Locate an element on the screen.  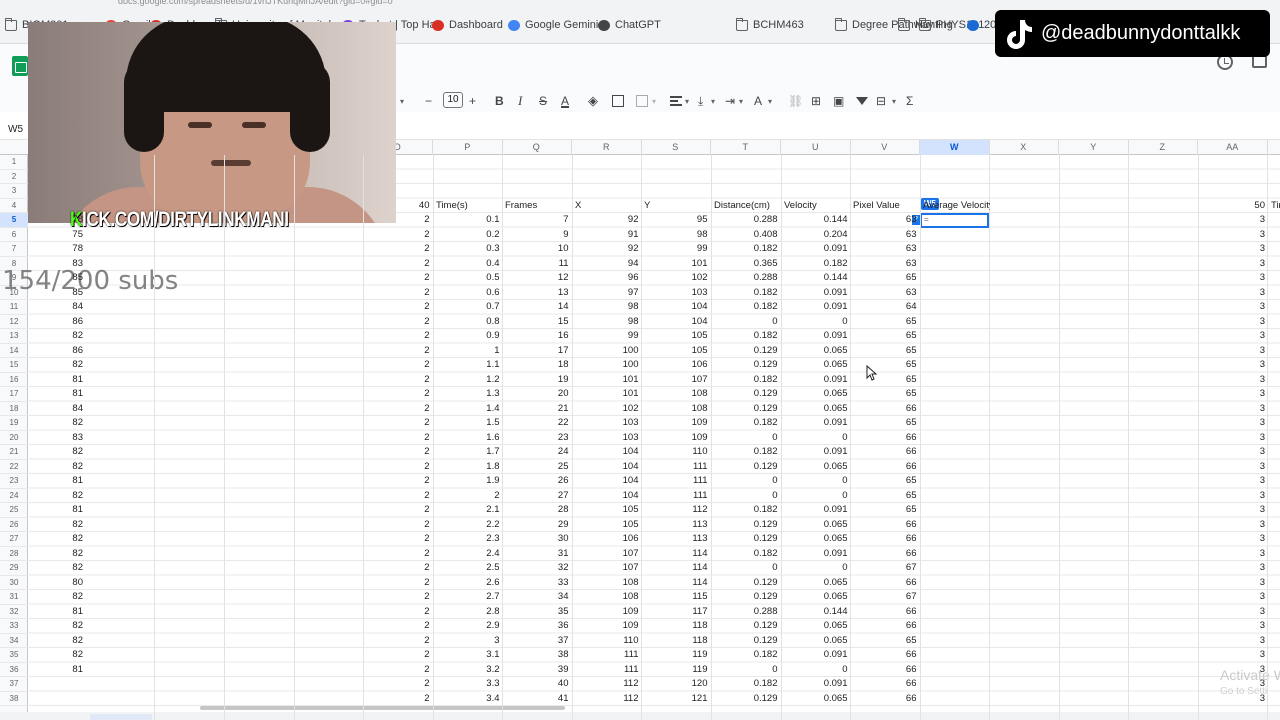
cell-s32: 117 is located at coordinates (676, 612).